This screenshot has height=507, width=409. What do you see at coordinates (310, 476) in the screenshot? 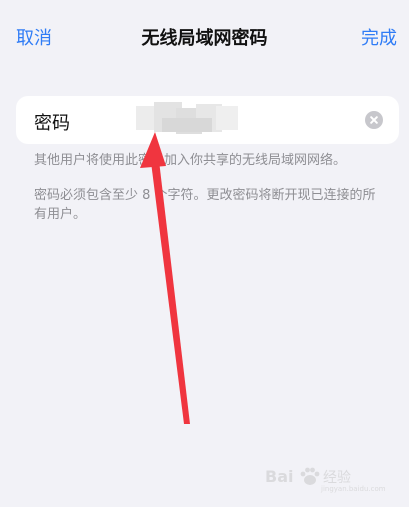
I see `paw-icon` at bounding box center [310, 476].